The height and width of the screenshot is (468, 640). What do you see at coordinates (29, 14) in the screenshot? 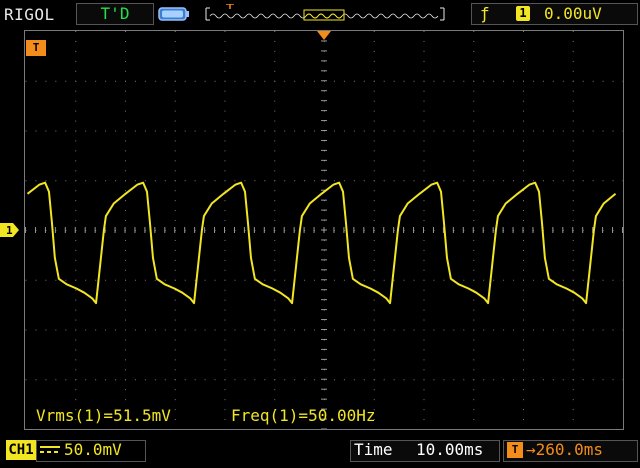
I see `brand-logo: RIGOL` at bounding box center [29, 14].